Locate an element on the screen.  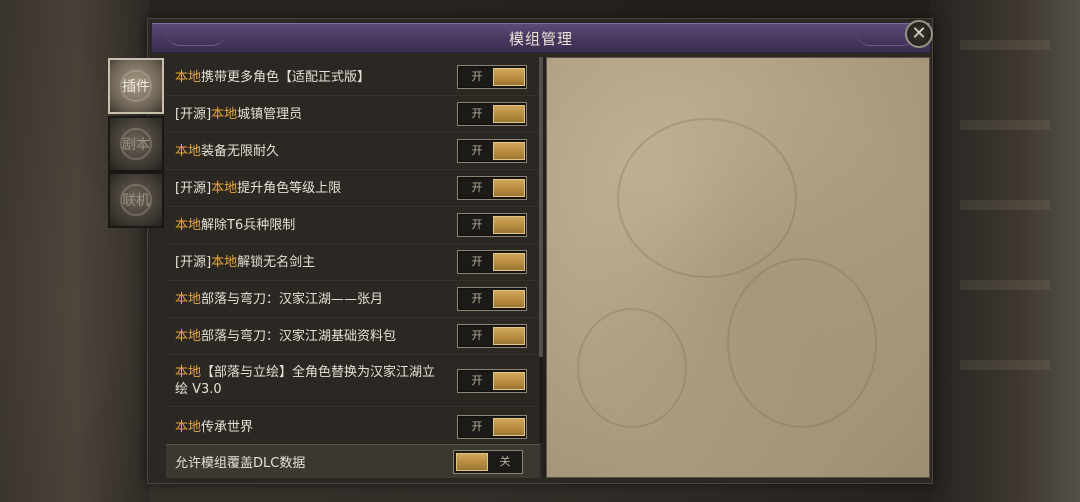
close-icon: ✕ is located at coordinates (919, 33).